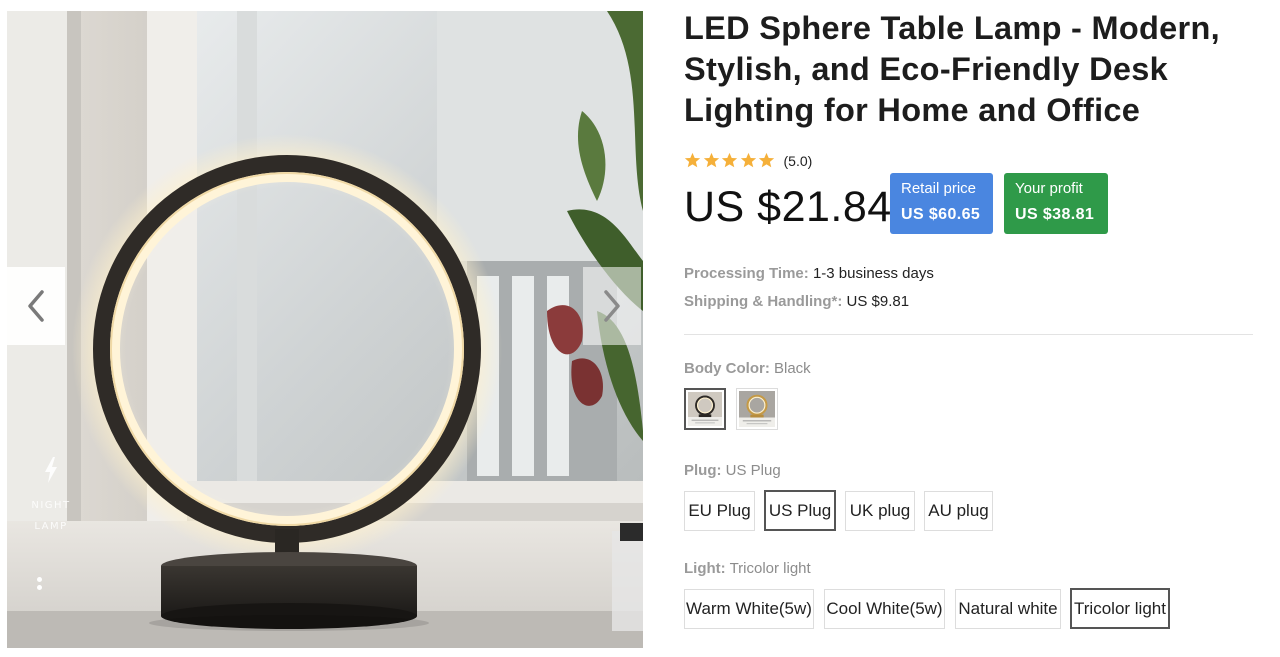 The image size is (1280, 657). What do you see at coordinates (800, 510) in the screenshot?
I see `plug-option-us: US Plug` at bounding box center [800, 510].